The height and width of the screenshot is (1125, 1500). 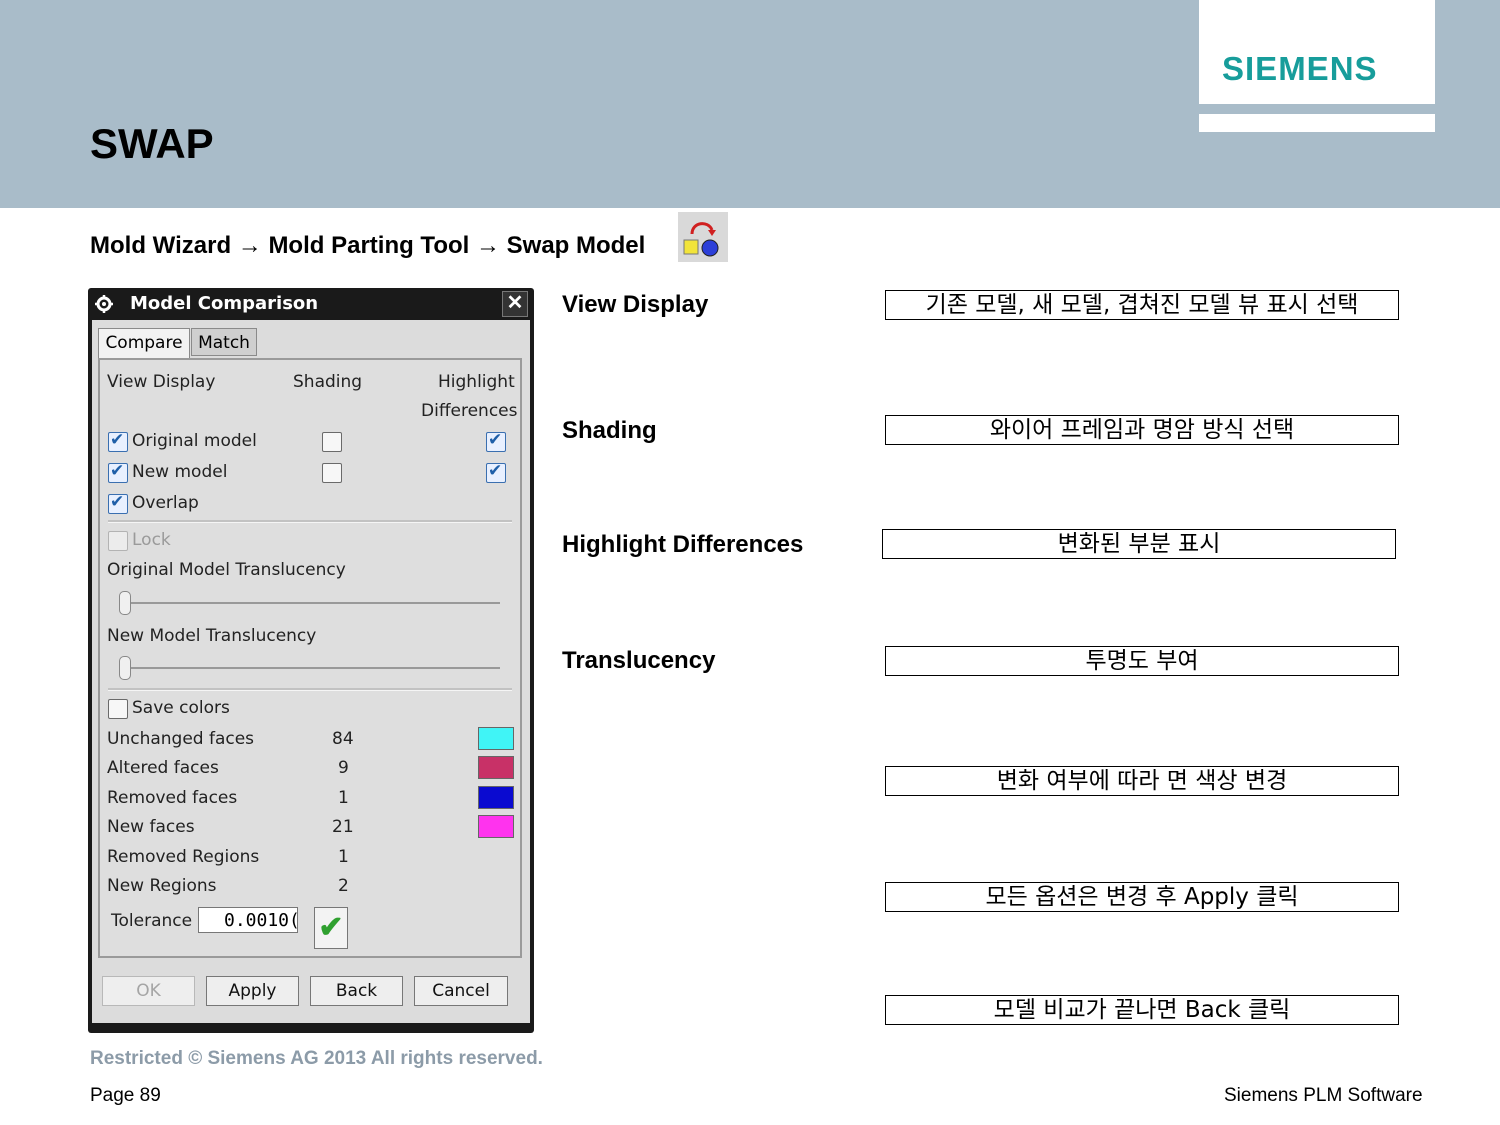 What do you see at coordinates (1317, 123) in the screenshot?
I see `logo-bar` at bounding box center [1317, 123].